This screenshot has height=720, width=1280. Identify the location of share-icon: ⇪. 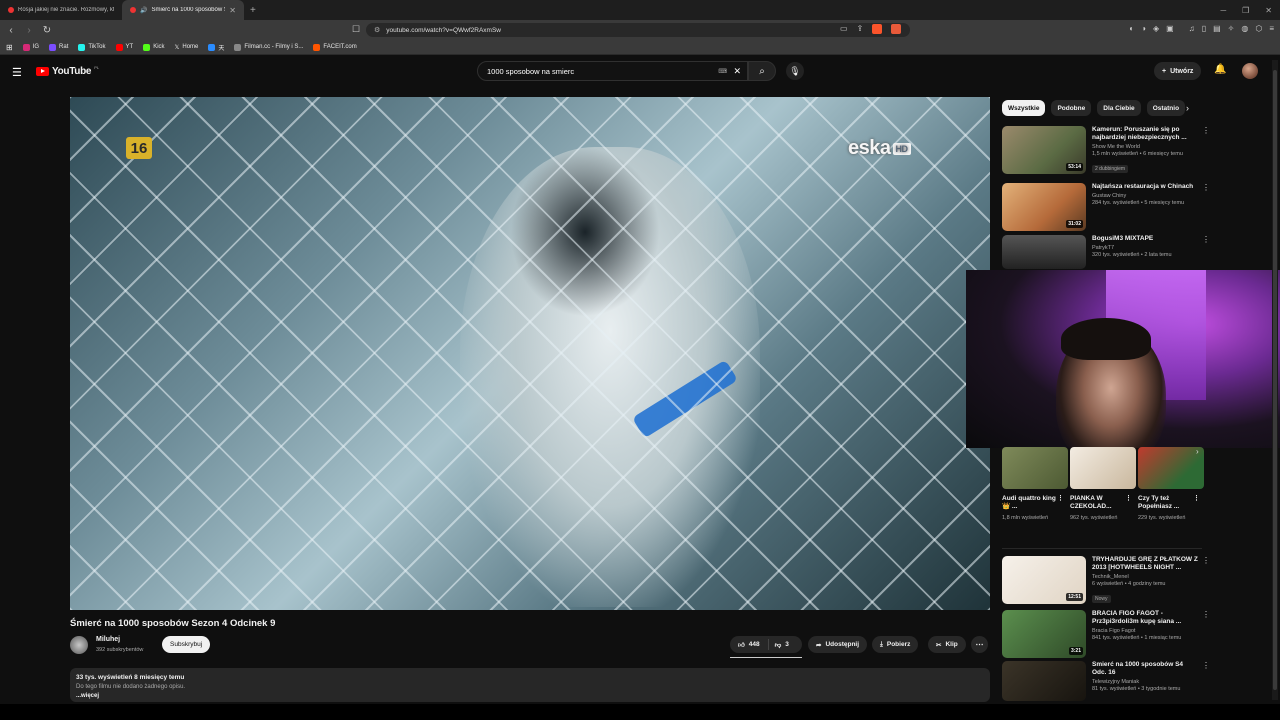
(860, 29).